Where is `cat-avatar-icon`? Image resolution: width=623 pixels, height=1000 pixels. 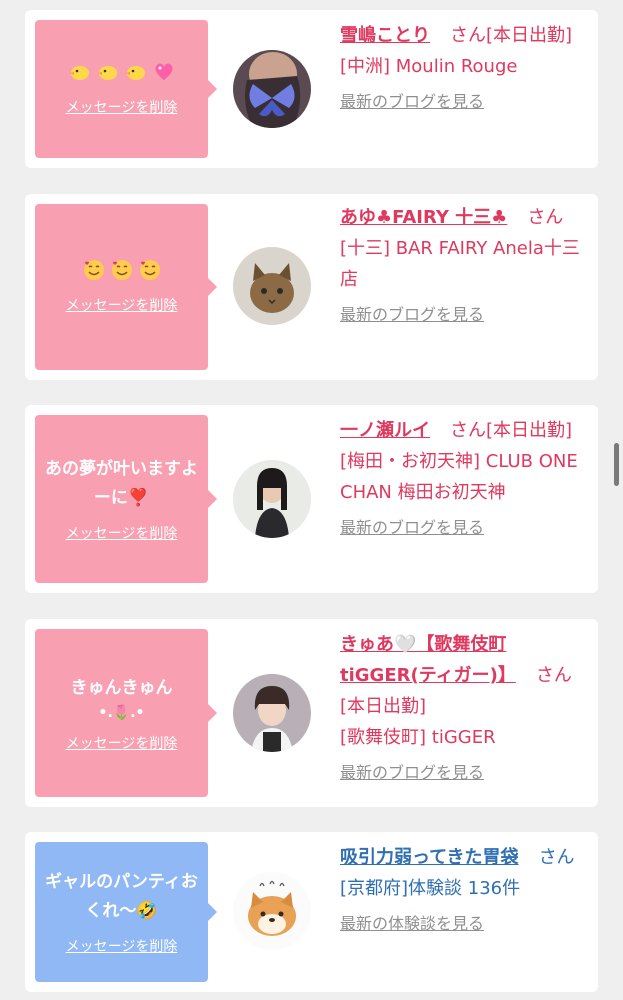 cat-avatar-icon is located at coordinates (272, 286).